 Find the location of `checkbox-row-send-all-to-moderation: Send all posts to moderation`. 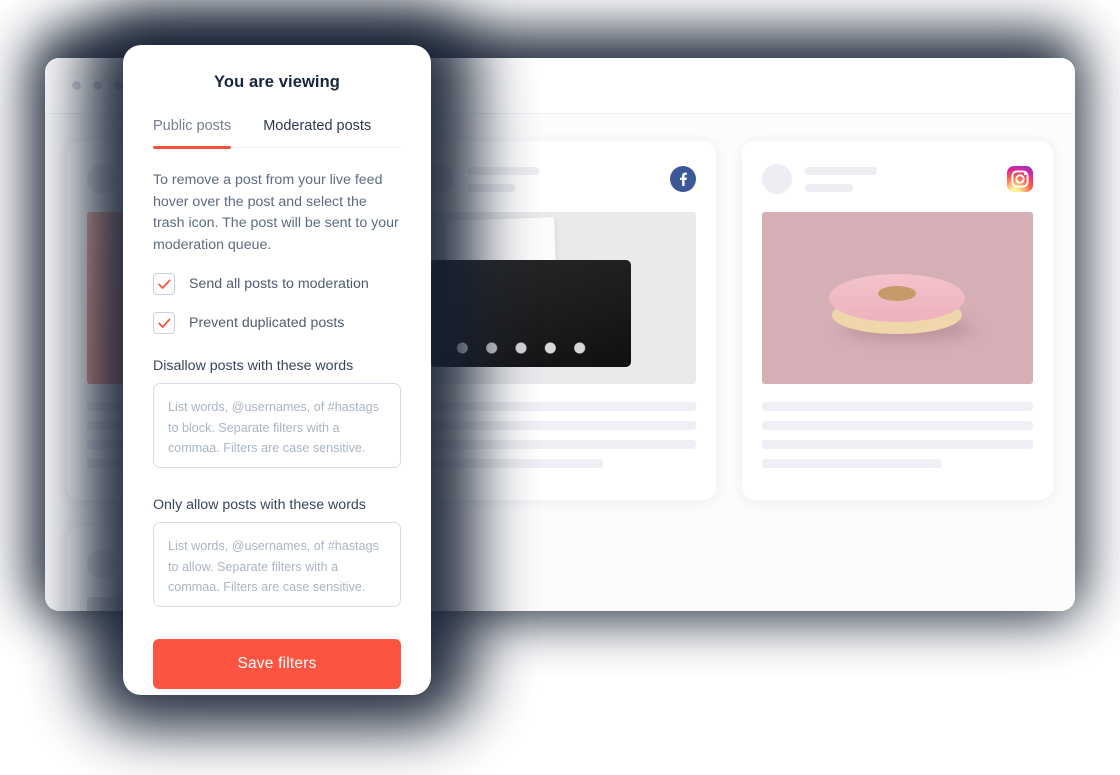

checkbox-row-send-all-to-moderation: Send all posts to moderation is located at coordinates (277, 284).